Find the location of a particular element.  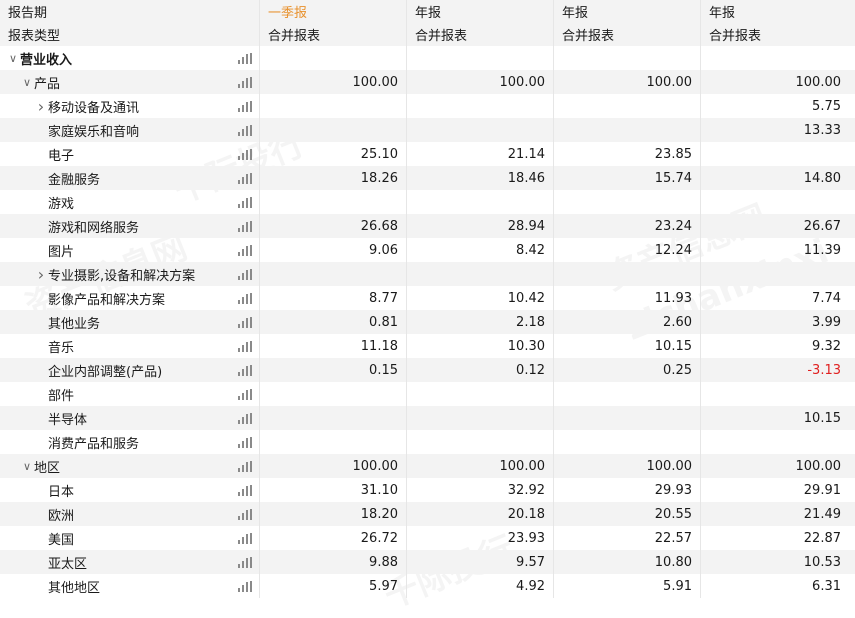

table-row: 日本 31.10 32.92 29.93 29.91 is located at coordinates (427, 490).